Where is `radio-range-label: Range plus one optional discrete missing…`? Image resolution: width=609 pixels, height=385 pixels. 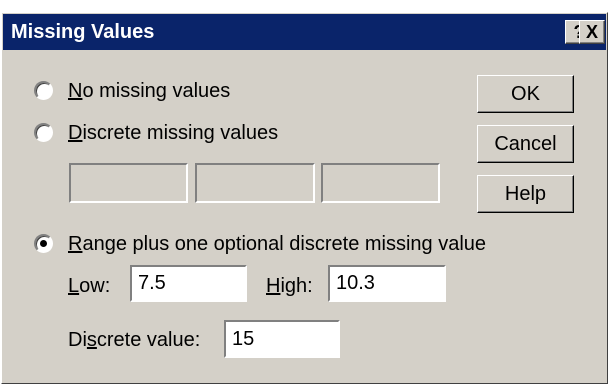
radio-range-label: Range plus one optional discrete missing… is located at coordinates (277, 244).